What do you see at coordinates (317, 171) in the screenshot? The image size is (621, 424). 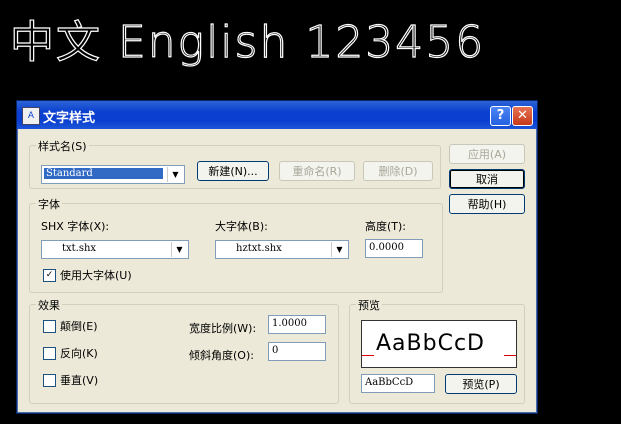 I see `rename-style-button: 重命名(R)` at bounding box center [317, 171].